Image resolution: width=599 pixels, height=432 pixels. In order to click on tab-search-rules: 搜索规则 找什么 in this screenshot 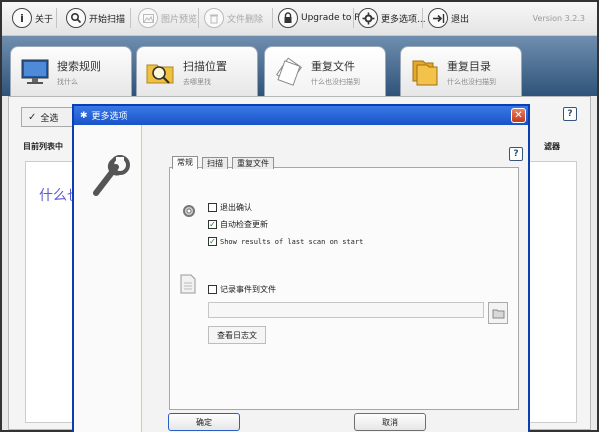, I will do `click(71, 72)`.